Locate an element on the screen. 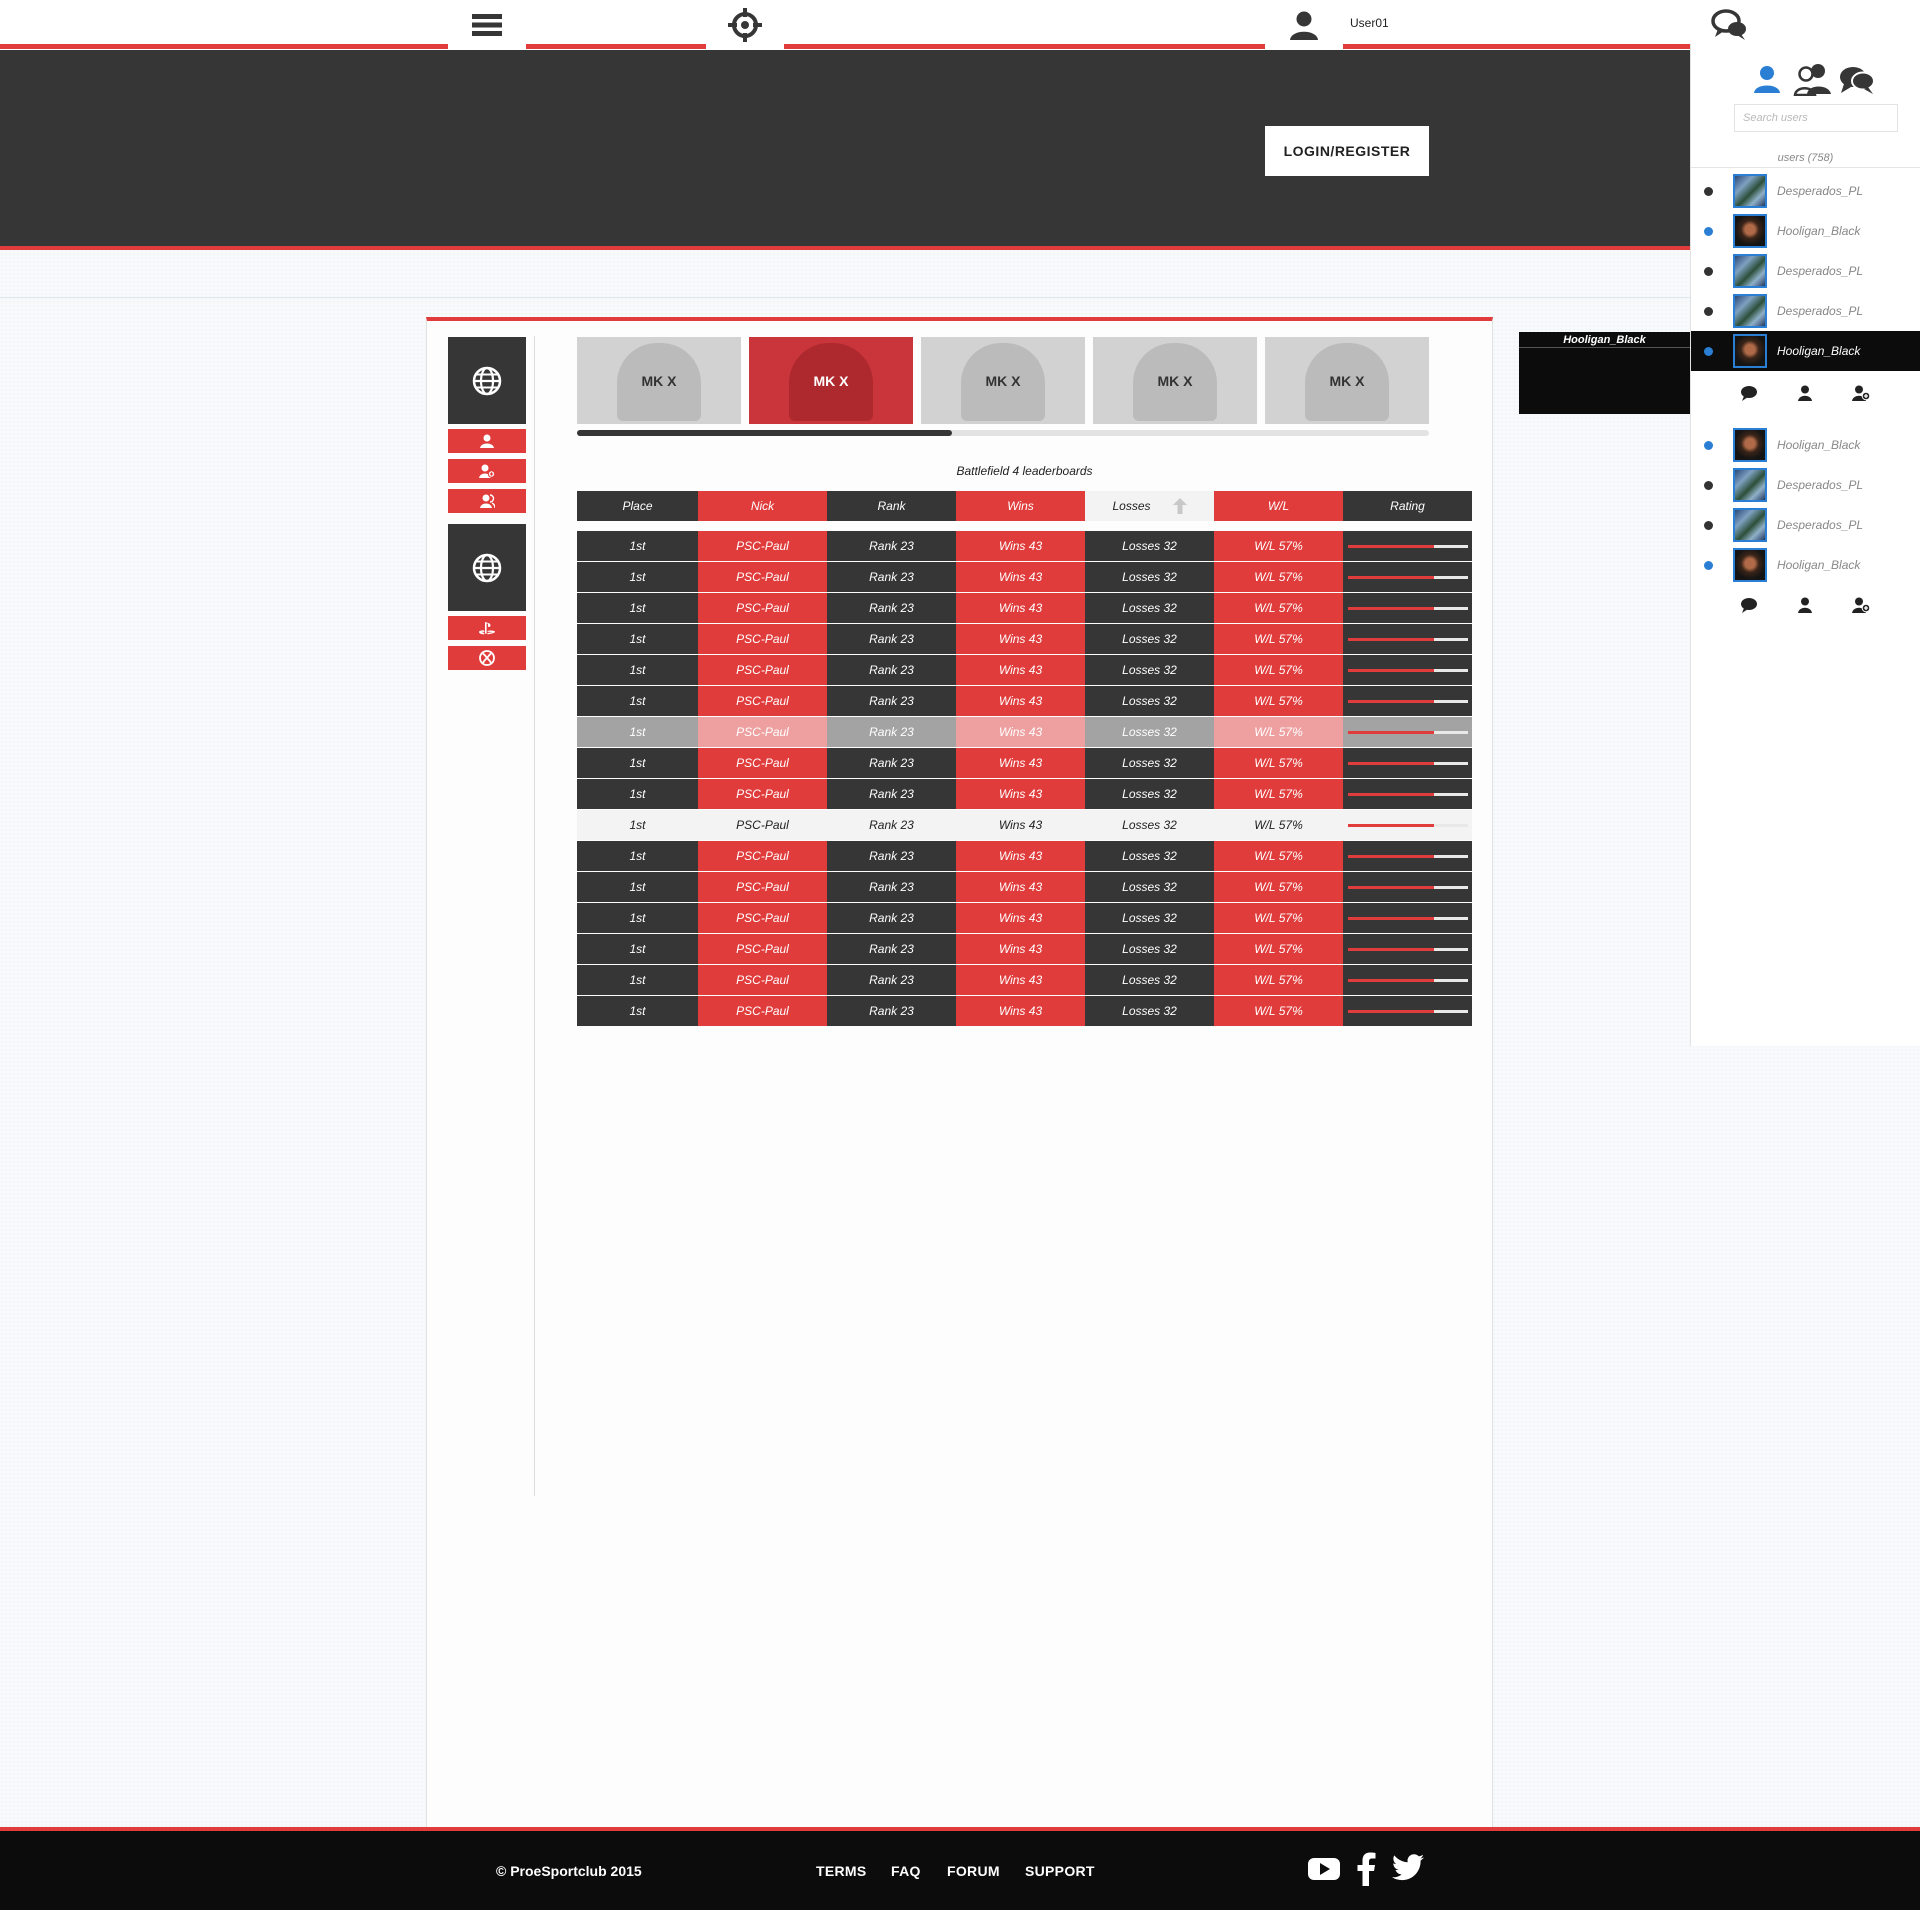  friends-tab is located at coordinates (1813, 81).